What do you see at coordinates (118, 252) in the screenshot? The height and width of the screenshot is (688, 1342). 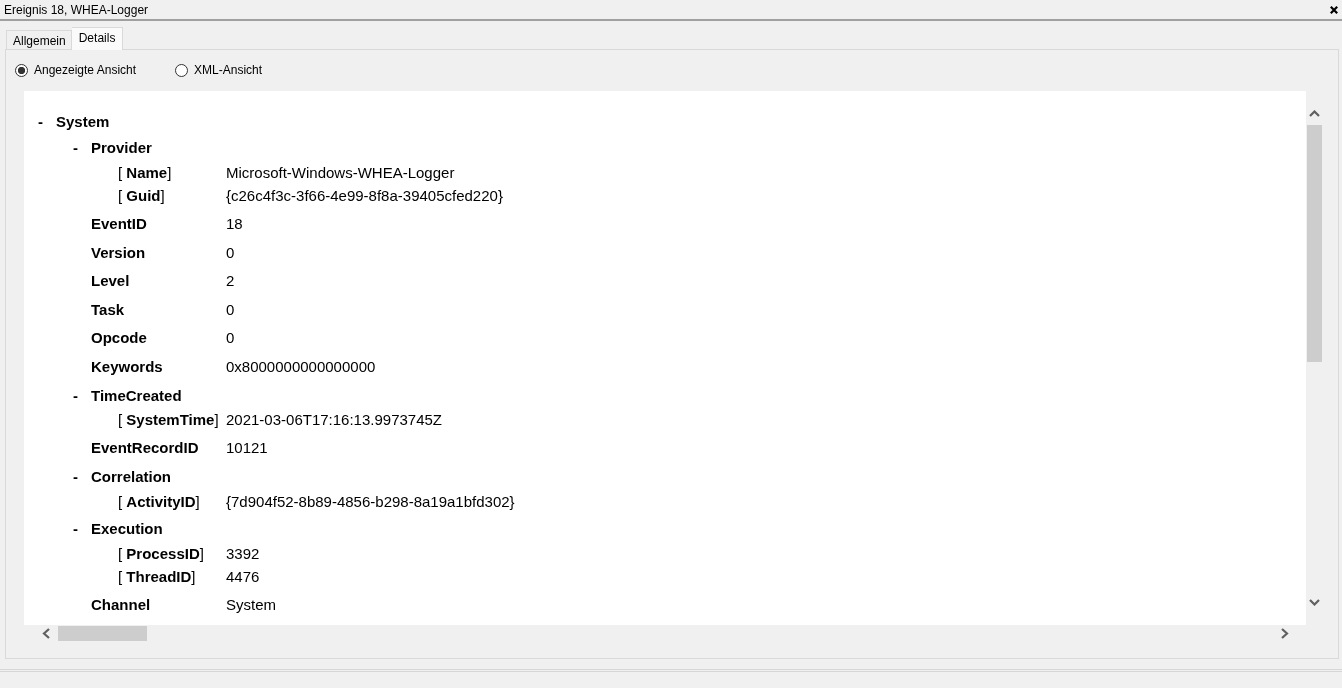 I see `element-name: Version` at bounding box center [118, 252].